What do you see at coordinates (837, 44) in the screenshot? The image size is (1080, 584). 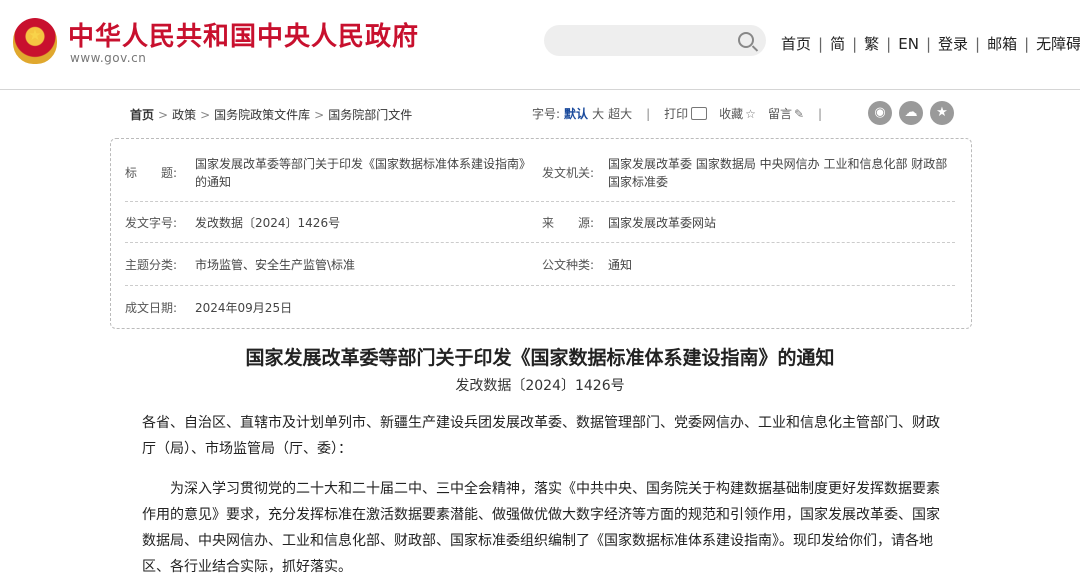 I see `nav-simplified: 简` at bounding box center [837, 44].